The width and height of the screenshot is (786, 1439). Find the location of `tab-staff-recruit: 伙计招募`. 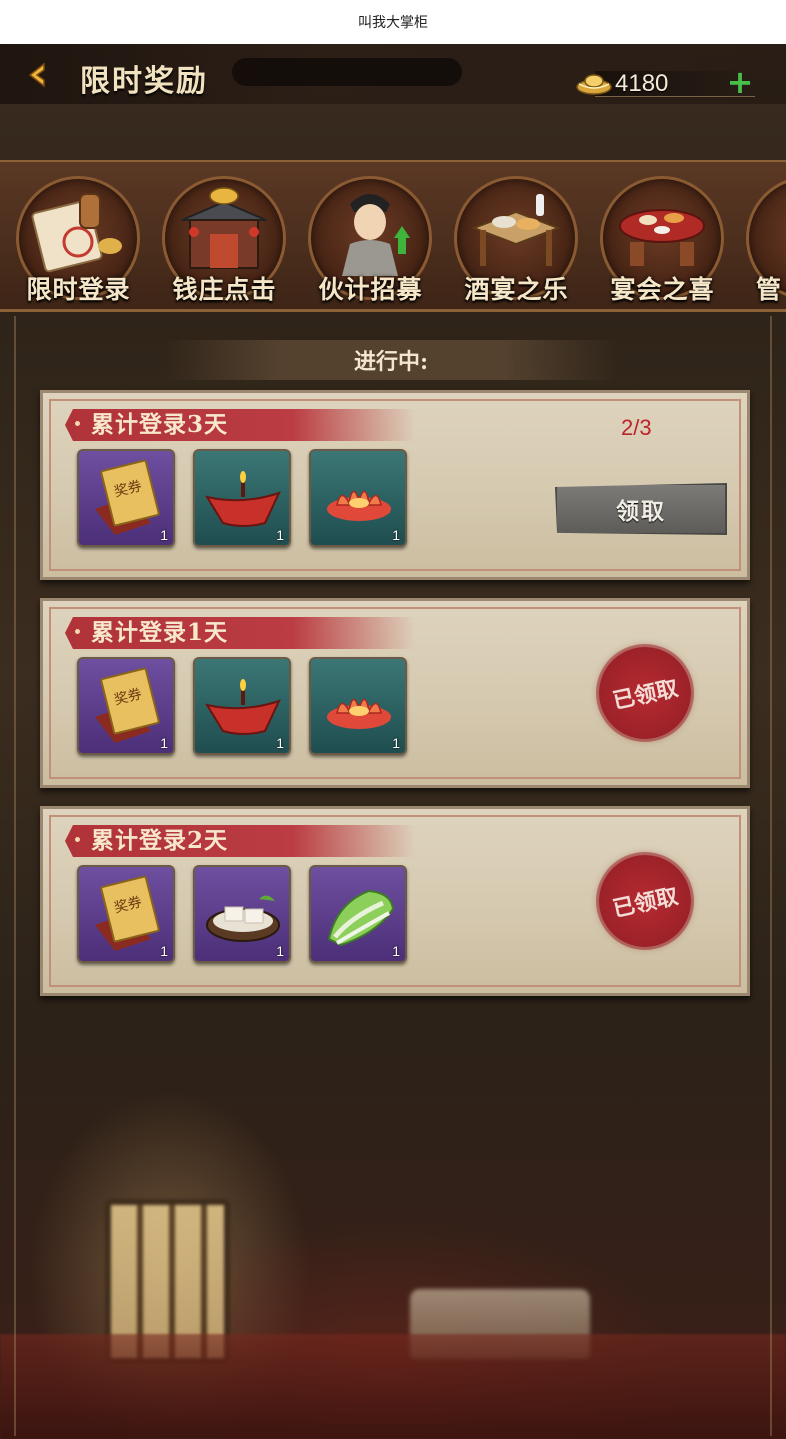

tab-staff-recruit: 伙计招募 is located at coordinates (368, 239).